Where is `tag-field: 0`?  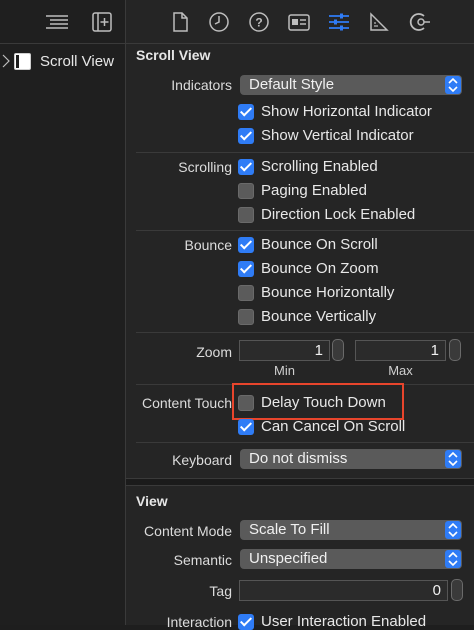
tag-field: 0 is located at coordinates (343, 590).